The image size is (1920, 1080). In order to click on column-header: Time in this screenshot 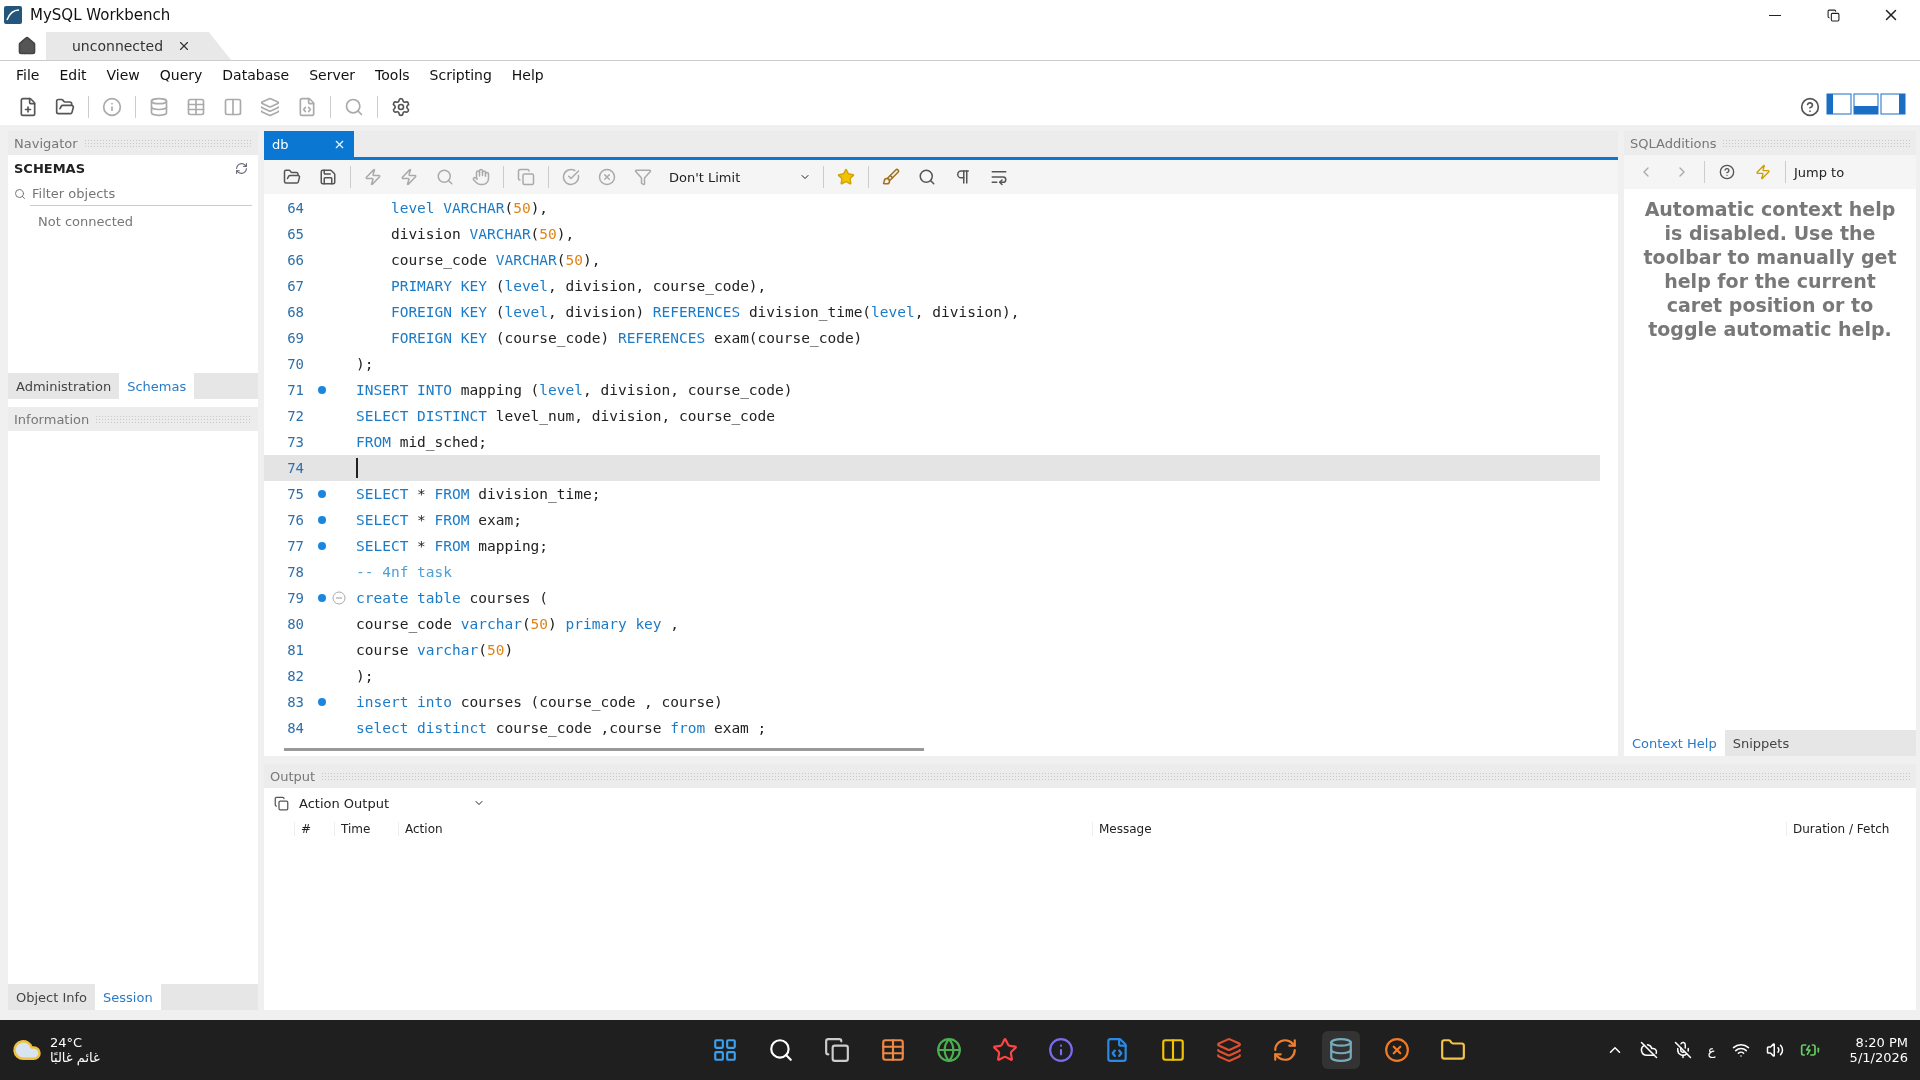, I will do `click(366, 829)`.